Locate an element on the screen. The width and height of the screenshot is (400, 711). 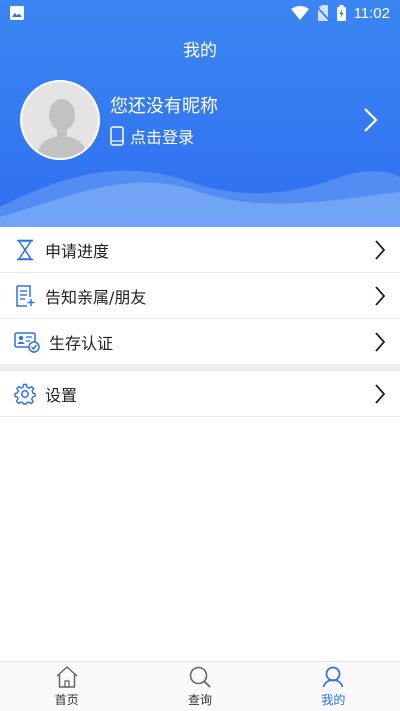
bottom-tab-bar: 首页 查询 我的 is located at coordinates (200, 686).